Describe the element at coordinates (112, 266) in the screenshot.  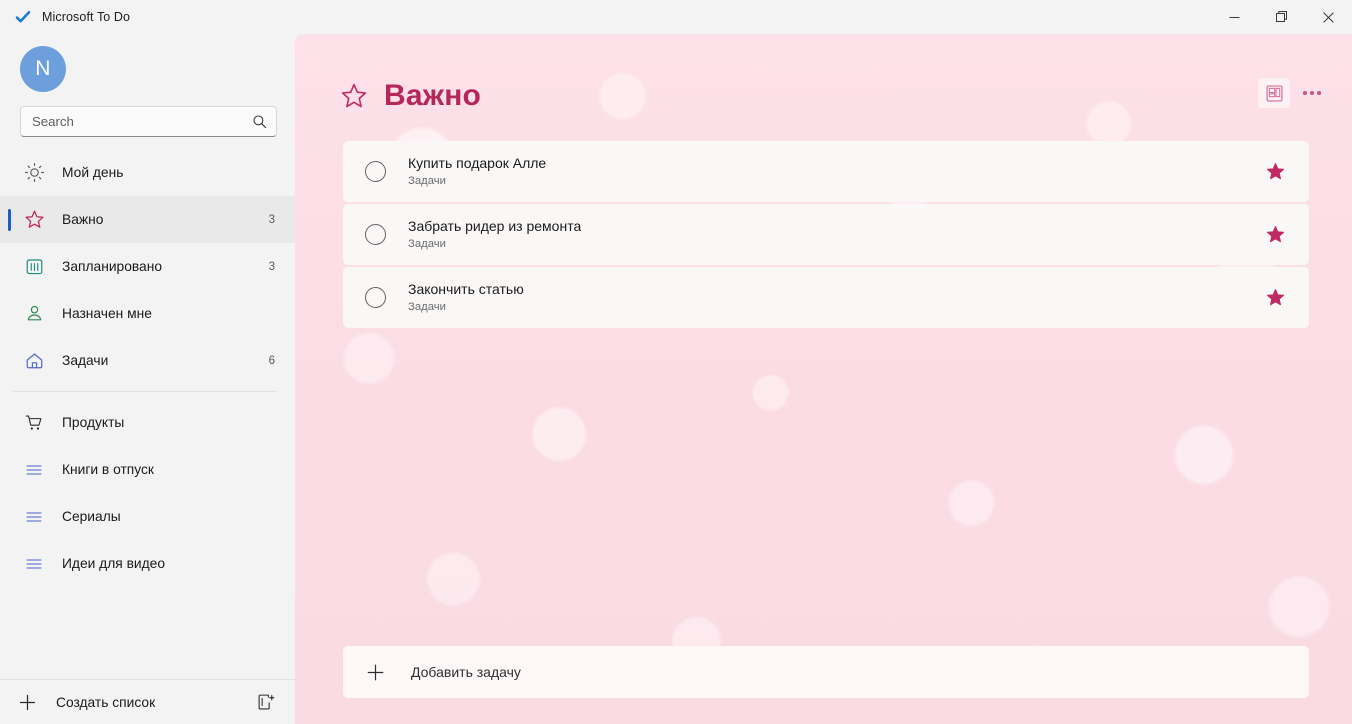
I see `sidebar-item-label: Запланировано` at that location.